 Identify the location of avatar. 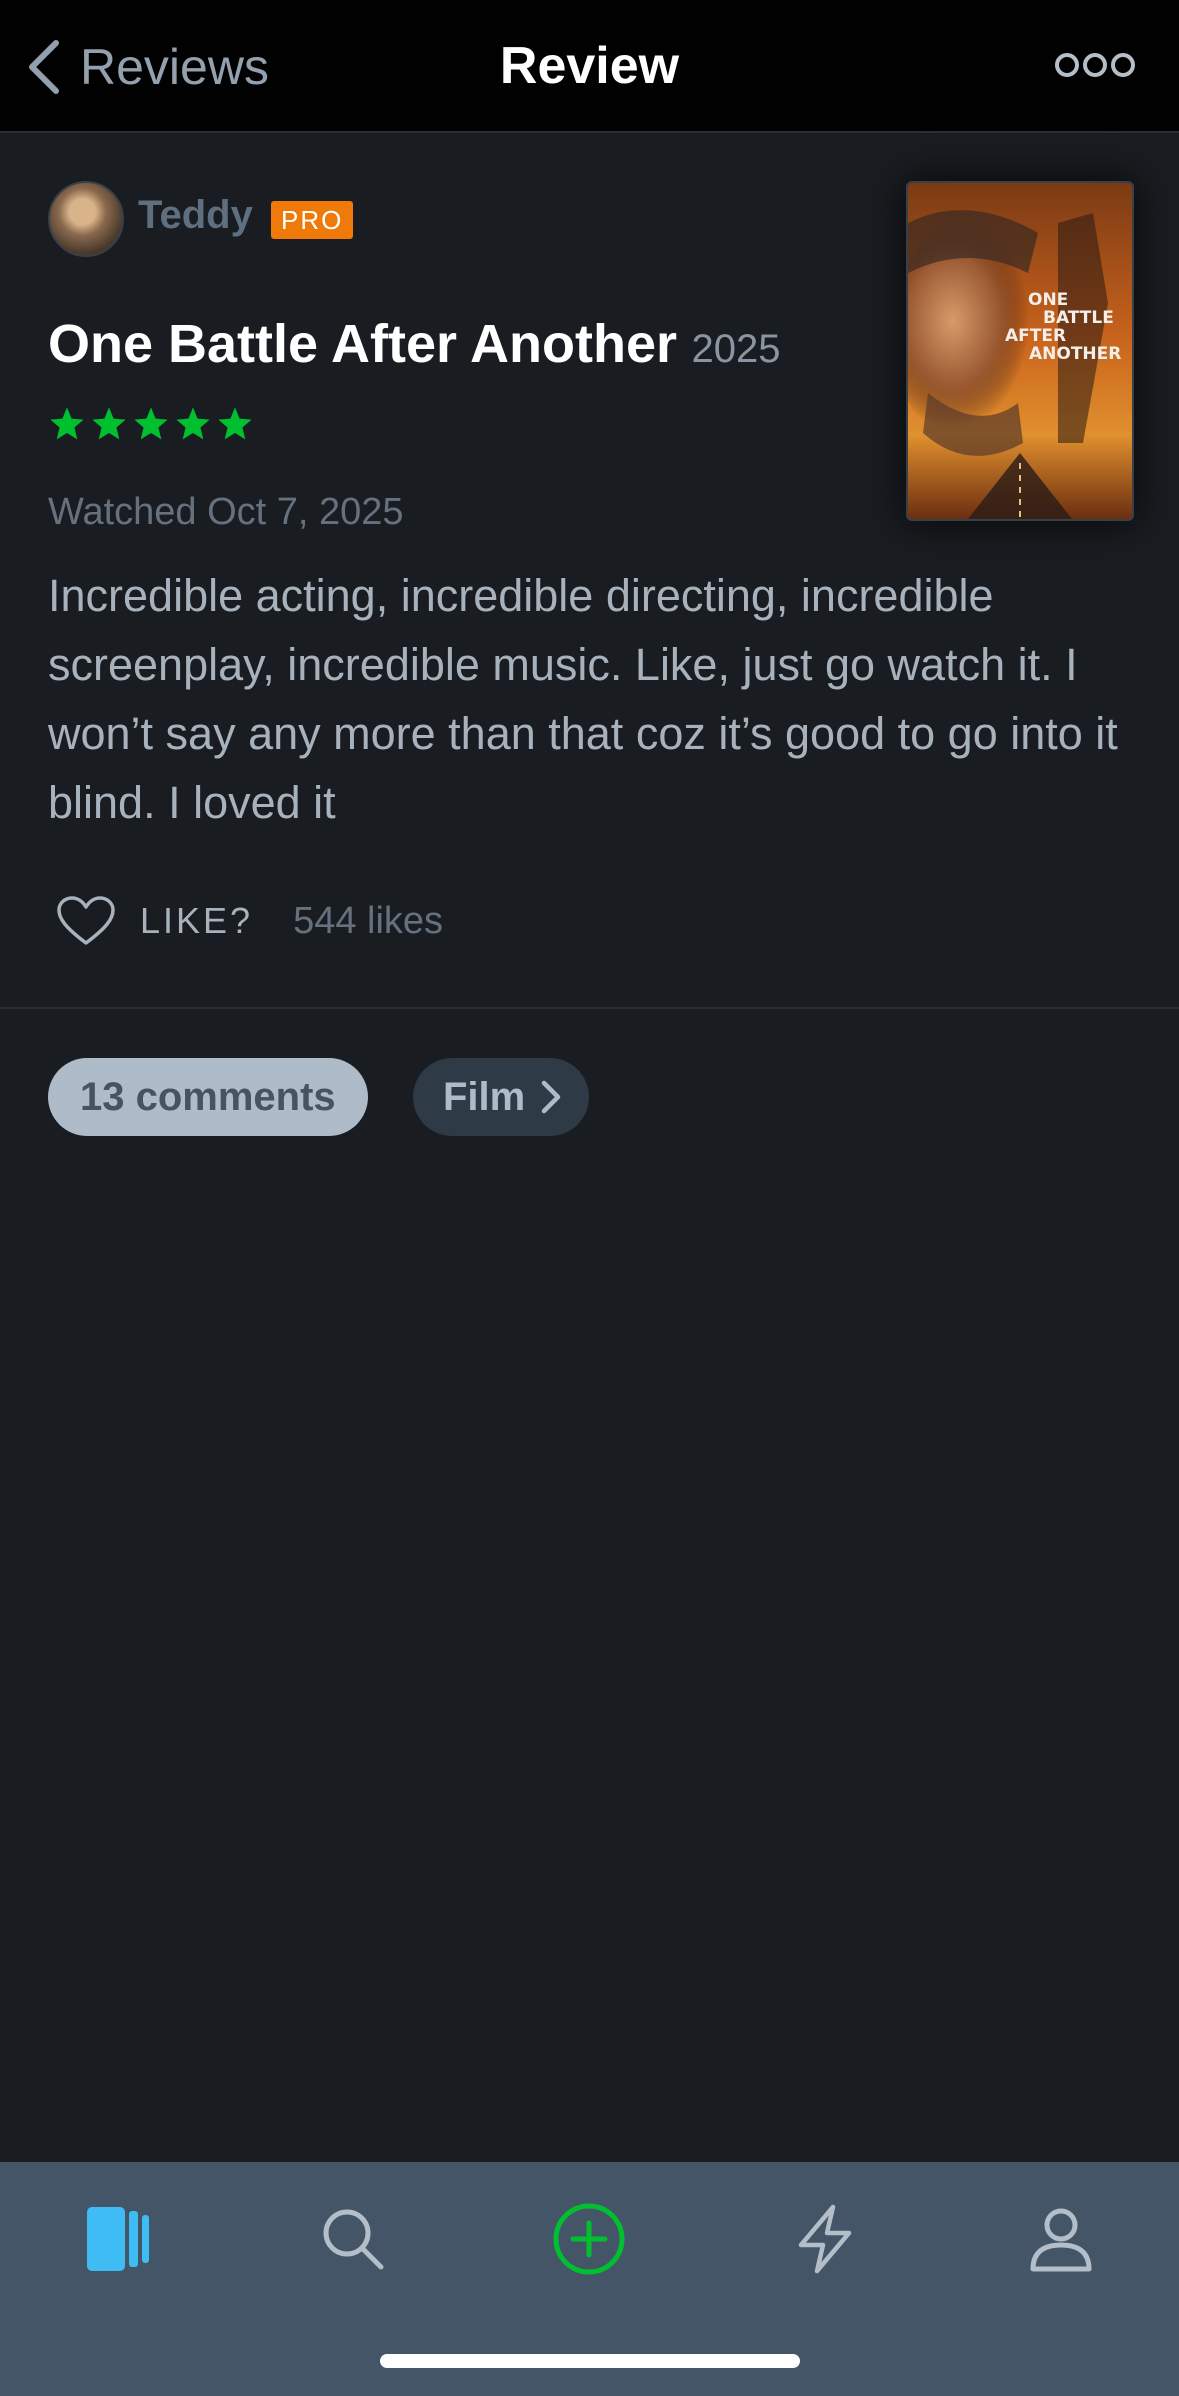
(86, 219).